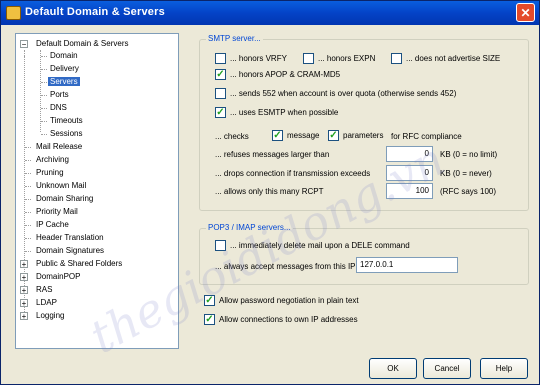 This screenshot has width=540, height=385. What do you see at coordinates (468, 191) in the screenshot?
I see `rcpt-note: (RFC says 100)` at bounding box center [468, 191].